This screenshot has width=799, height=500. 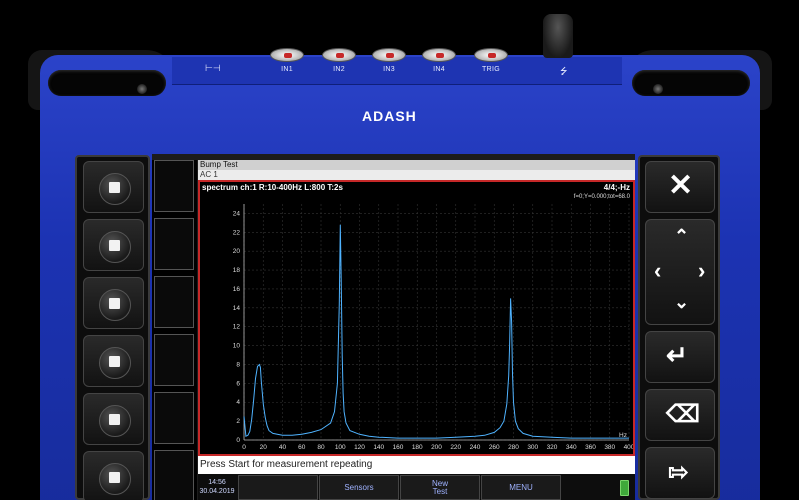 I want to click on y-tick-label: 16, so click(x=237, y=289).